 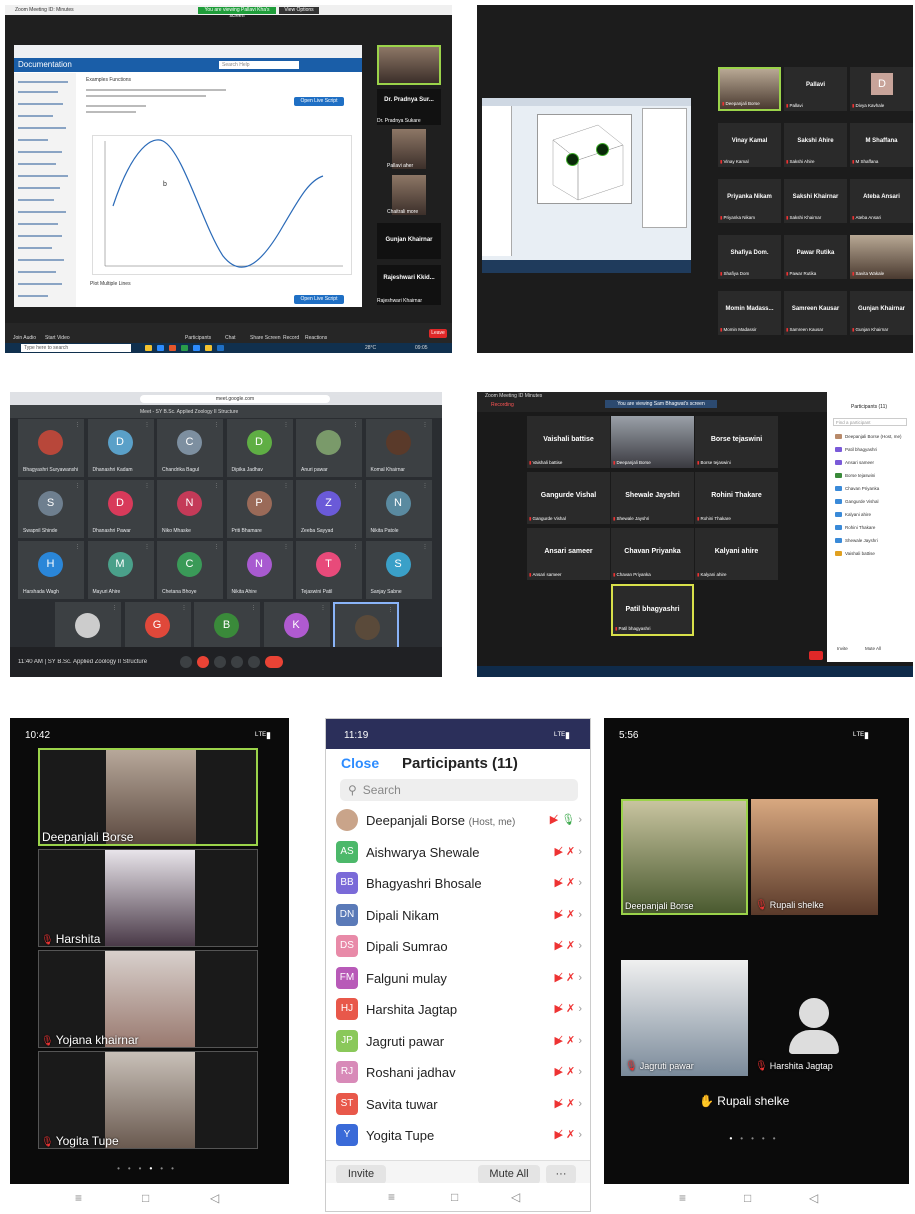 I want to click on participant-row: BB Bhagyashri Bhosale ▶̸ ✗ ›, so click(x=461, y=884).